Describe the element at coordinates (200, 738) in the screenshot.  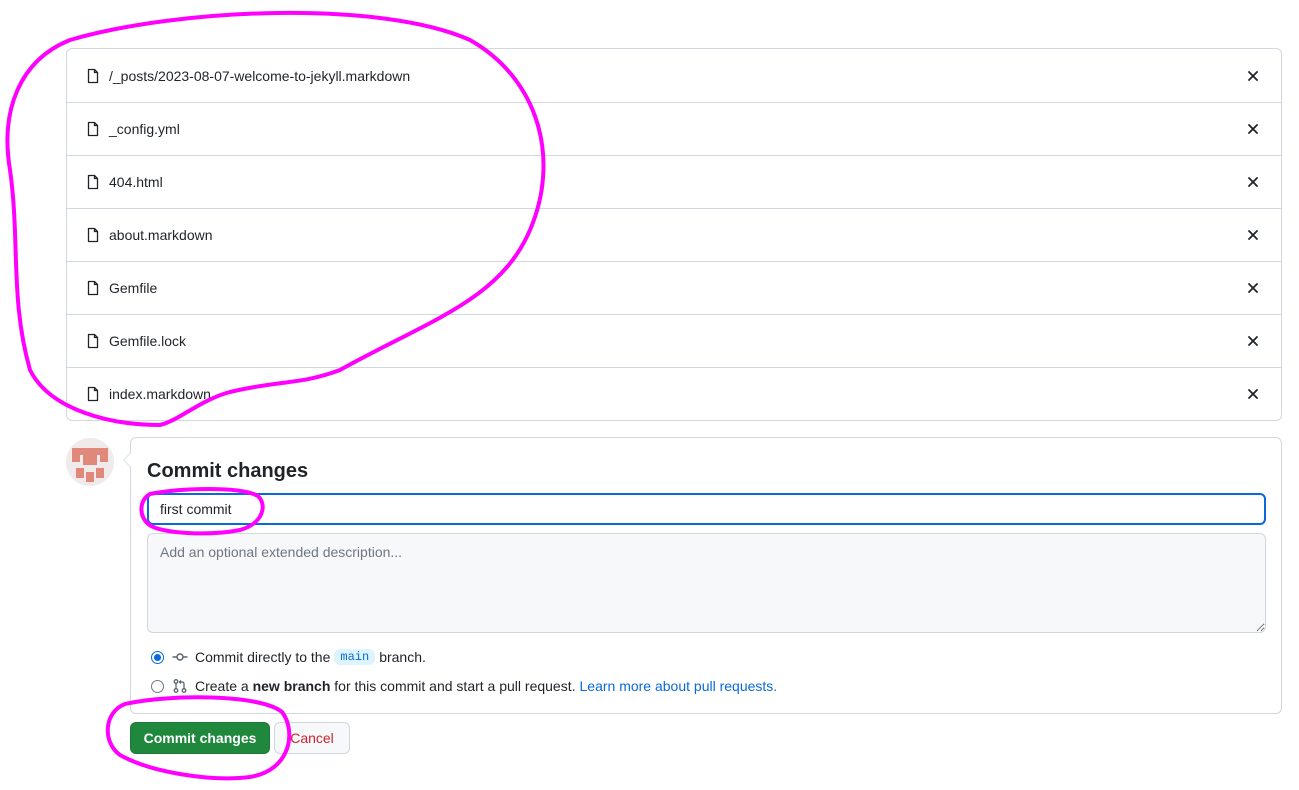
I see `commit-changes-button: Commit changes` at that location.